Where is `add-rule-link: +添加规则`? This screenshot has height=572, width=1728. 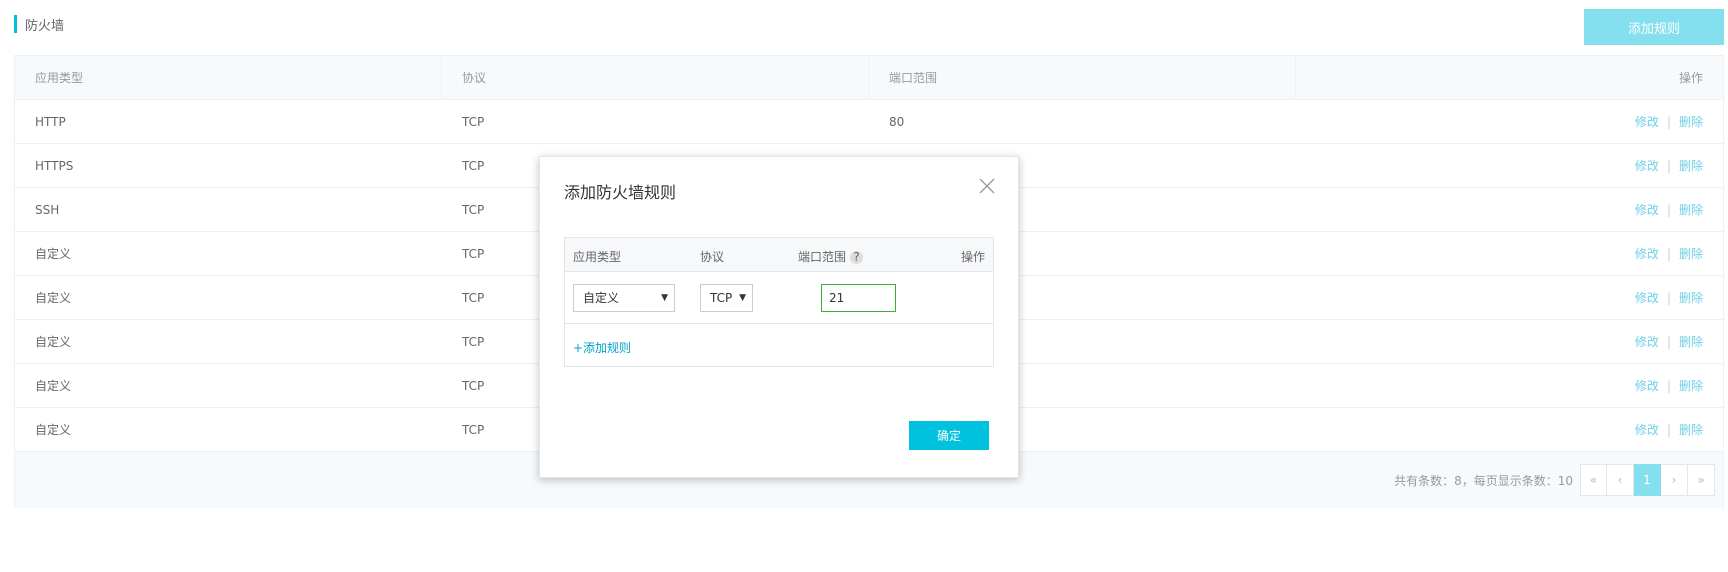
add-rule-link: +添加规则 is located at coordinates (602, 347).